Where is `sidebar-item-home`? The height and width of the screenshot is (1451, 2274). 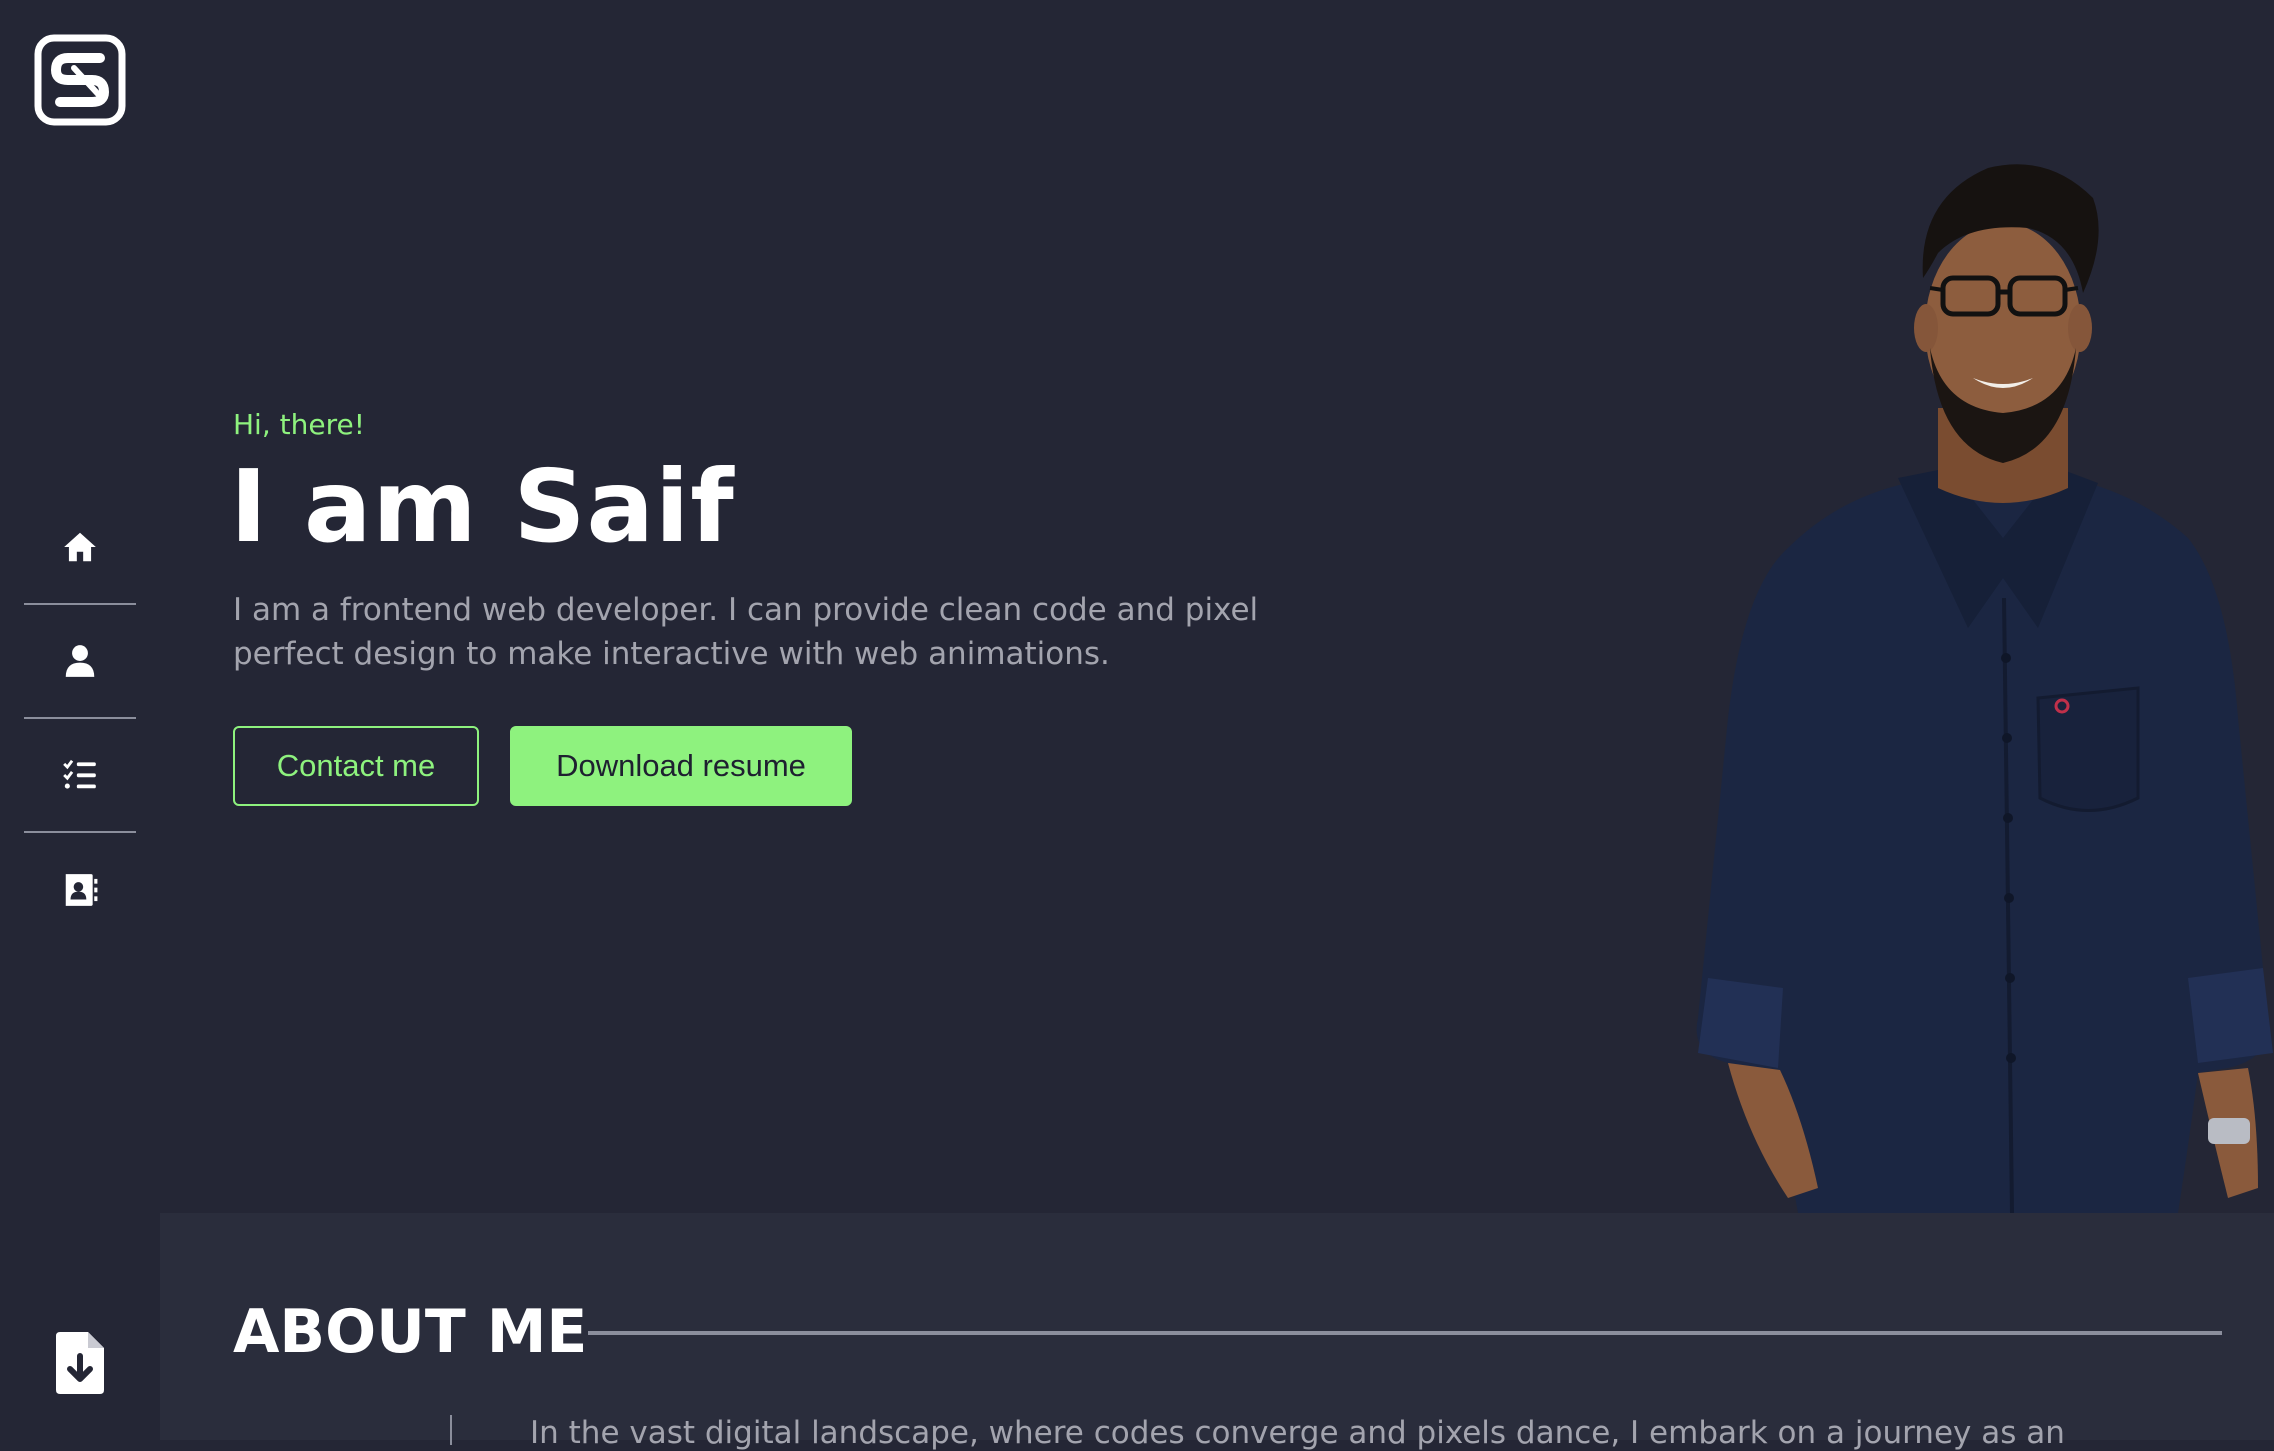
sidebar-item-home is located at coordinates (80, 548).